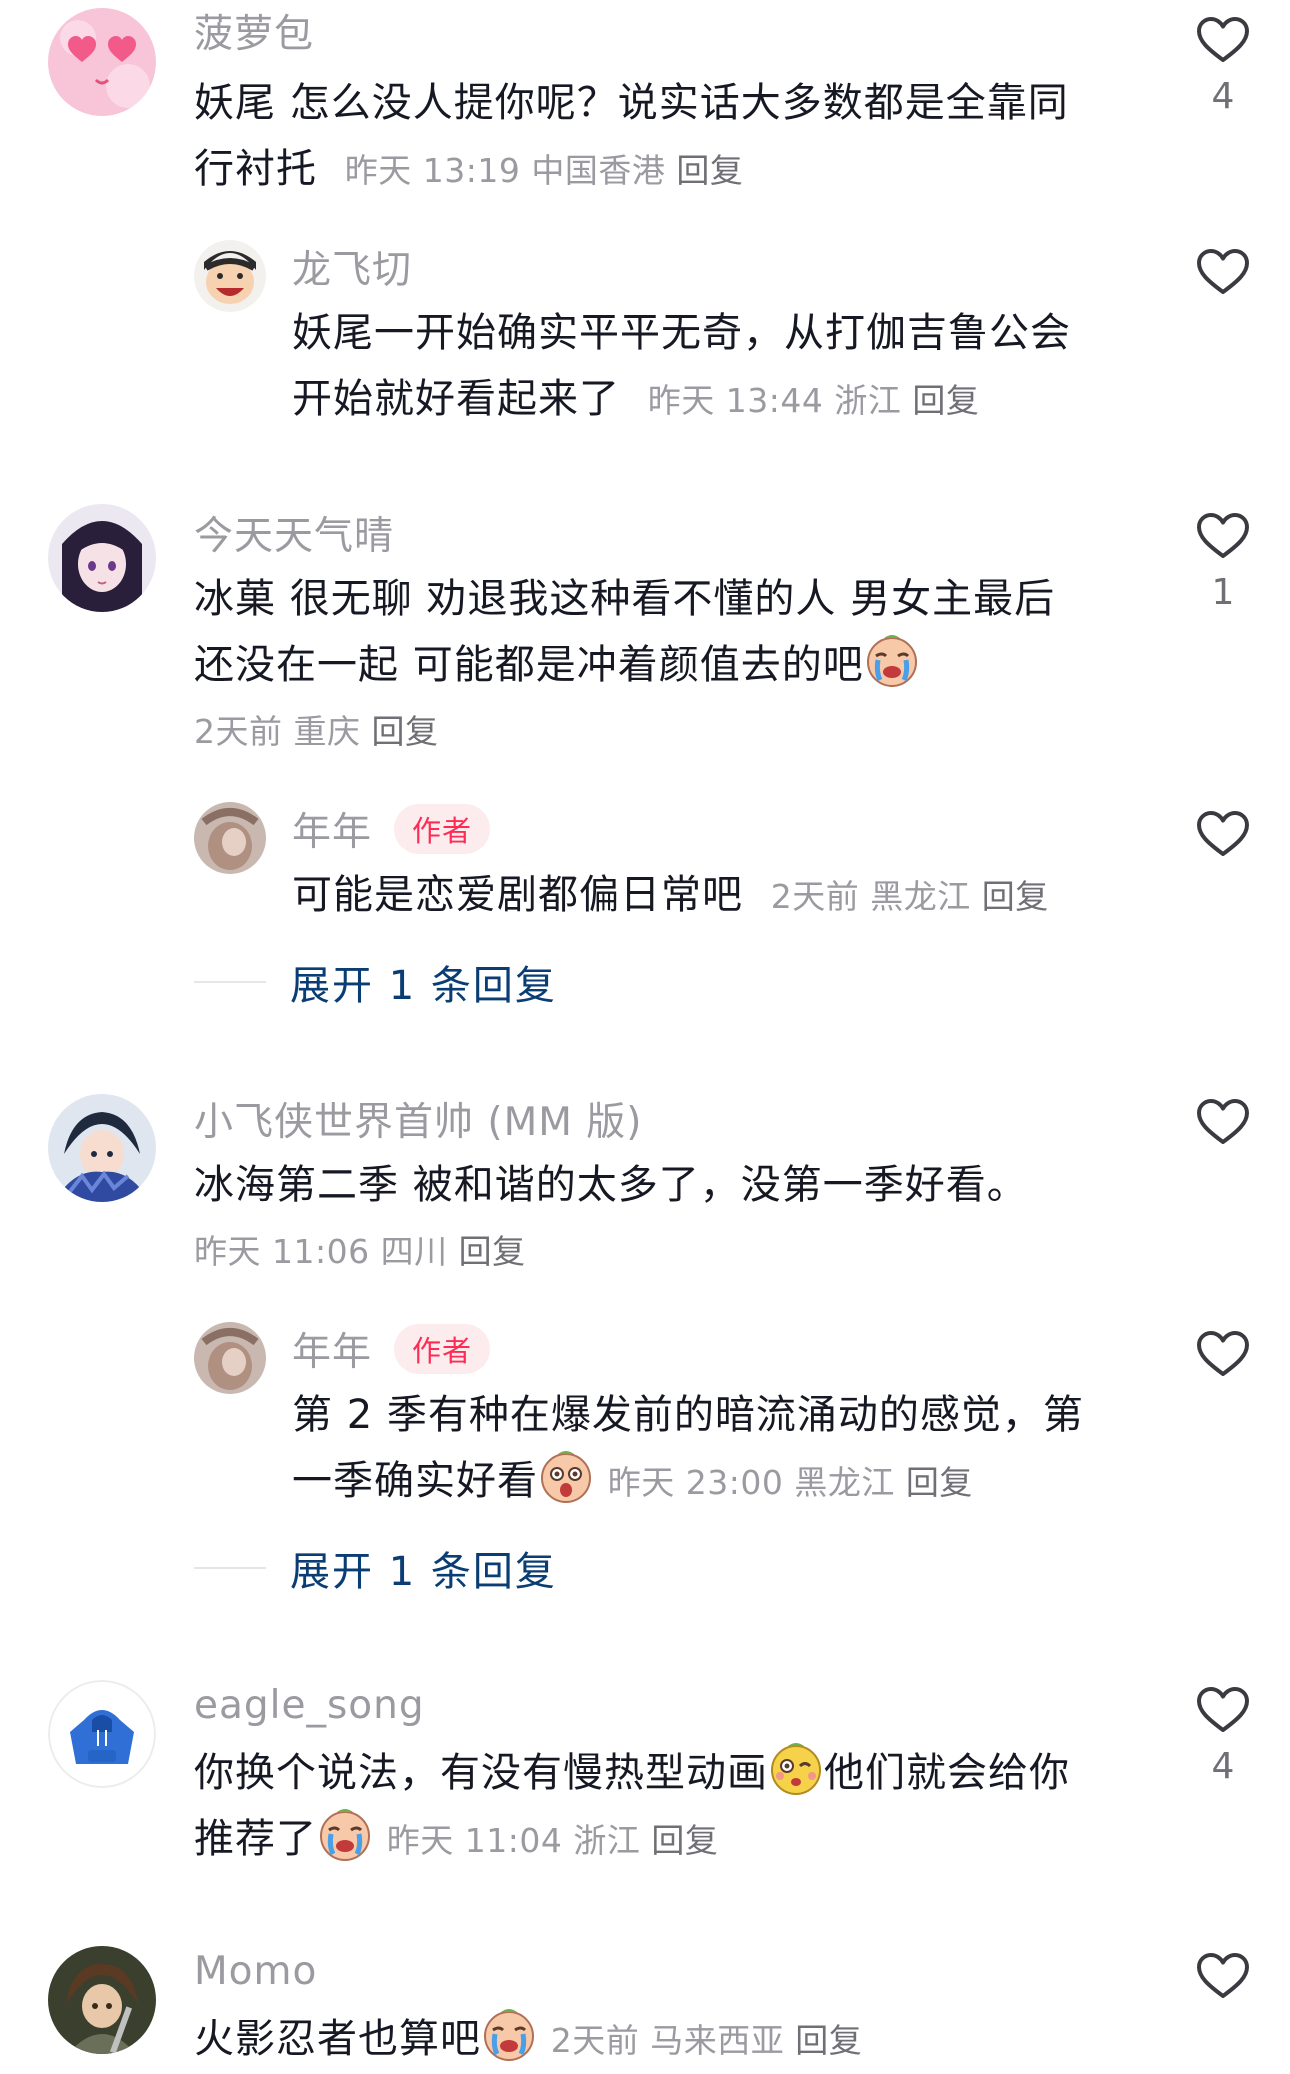  What do you see at coordinates (735, 400) in the screenshot?
I see `comment-time: 昨天 13:44` at bounding box center [735, 400].